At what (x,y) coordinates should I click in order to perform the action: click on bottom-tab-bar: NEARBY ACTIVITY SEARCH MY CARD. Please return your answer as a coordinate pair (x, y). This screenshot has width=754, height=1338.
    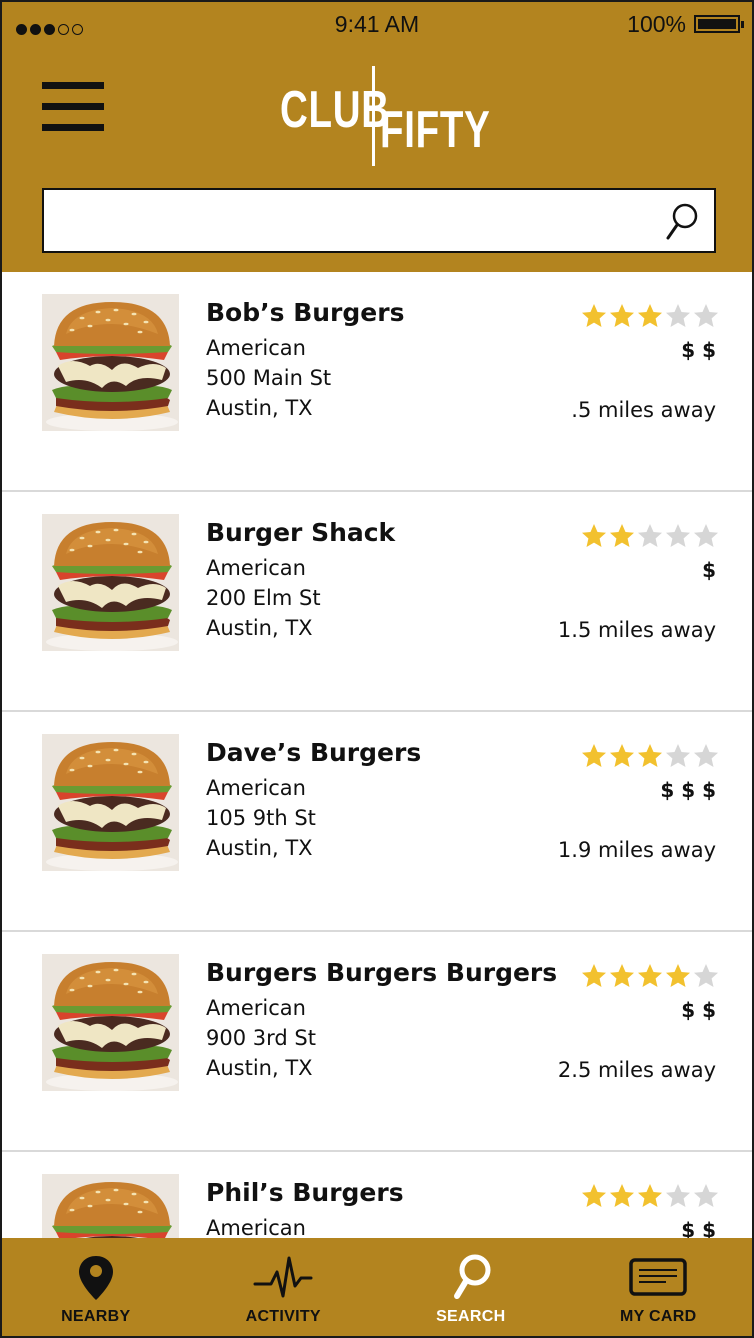
    Looking at the image, I should click on (377, 1287).